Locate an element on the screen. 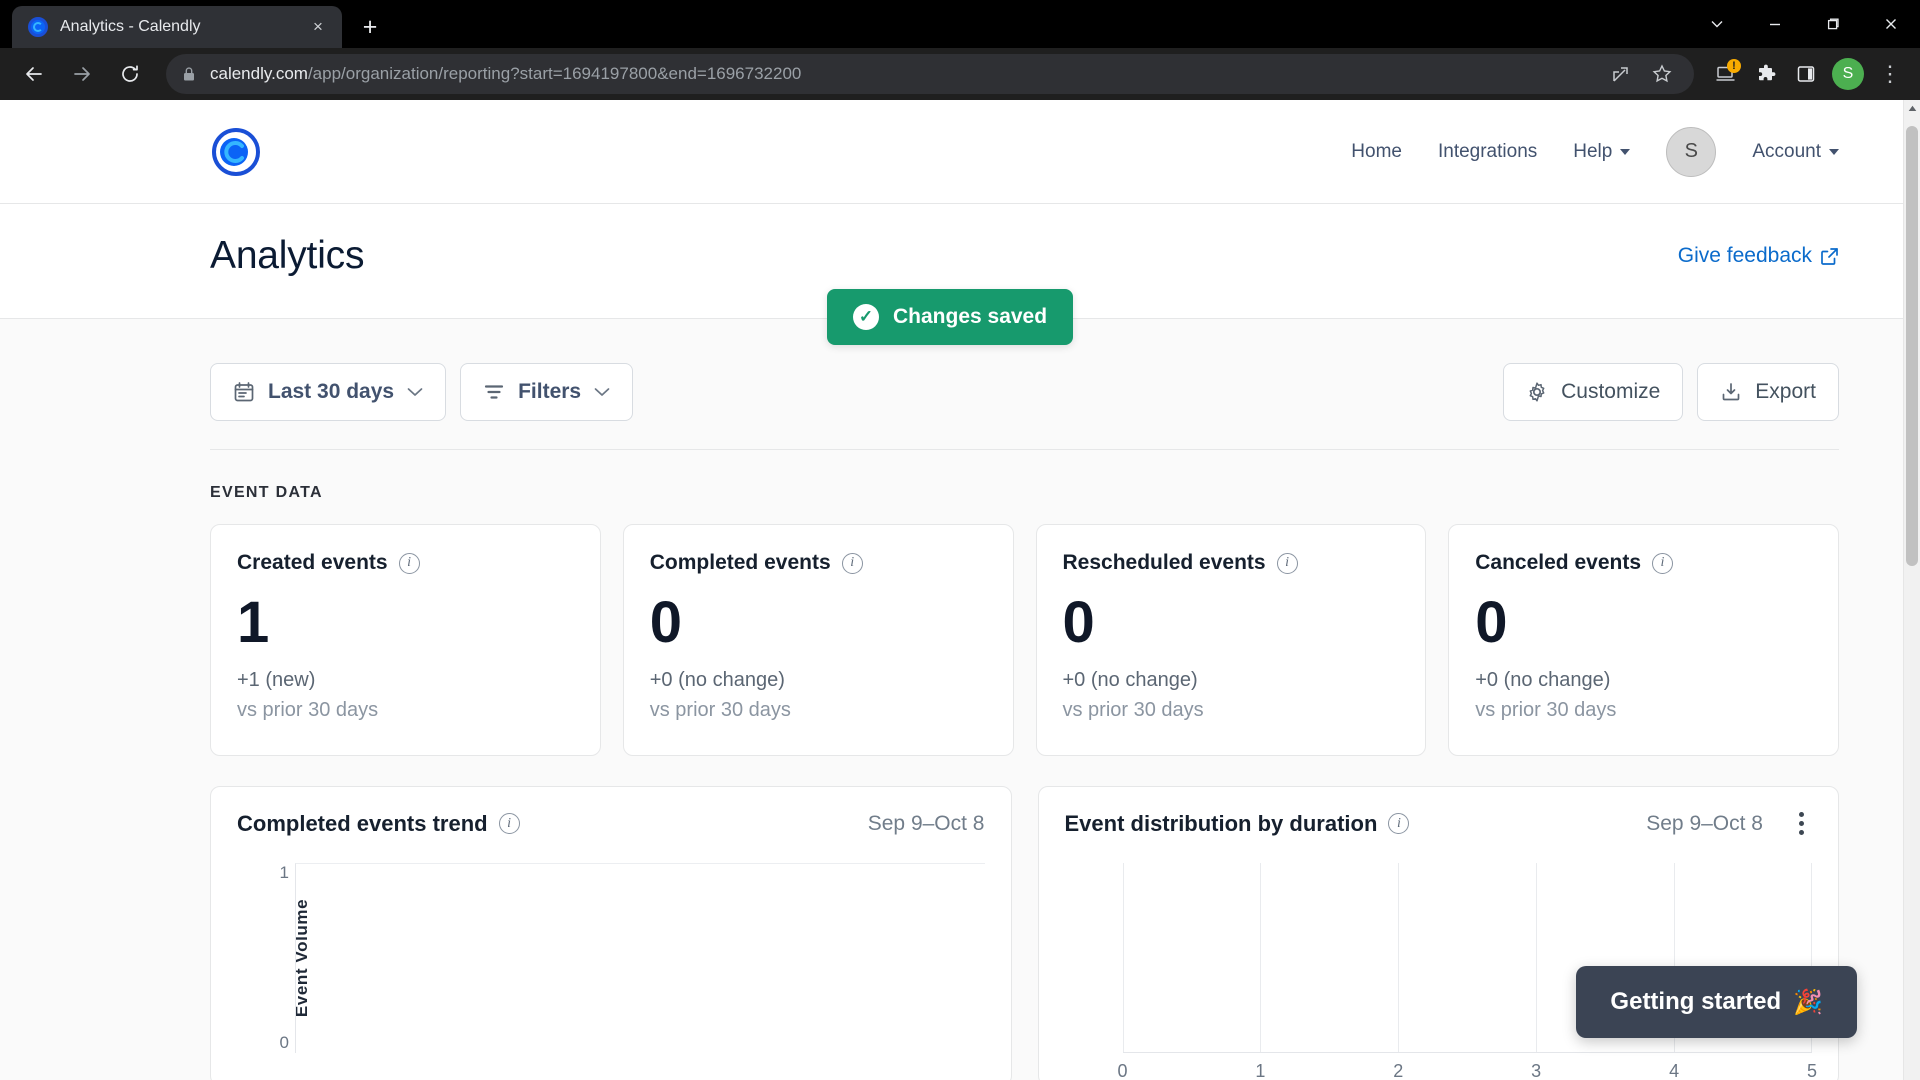 The image size is (1920, 1080). side-panel-icon is located at coordinates (1806, 74).